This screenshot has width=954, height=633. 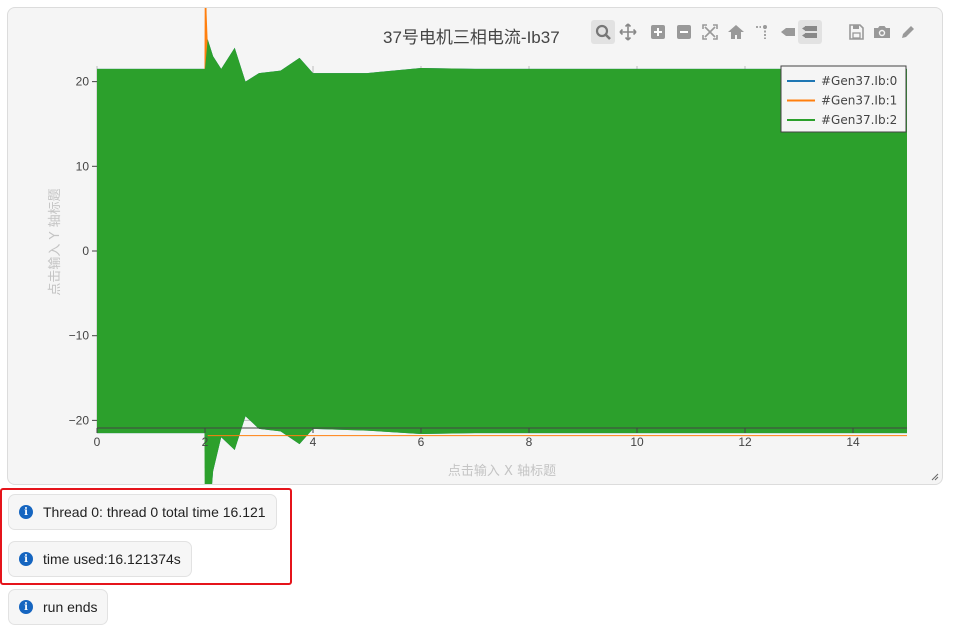 What do you see at coordinates (853, 442) in the screenshot?
I see `x-tick-label: 14` at bounding box center [853, 442].